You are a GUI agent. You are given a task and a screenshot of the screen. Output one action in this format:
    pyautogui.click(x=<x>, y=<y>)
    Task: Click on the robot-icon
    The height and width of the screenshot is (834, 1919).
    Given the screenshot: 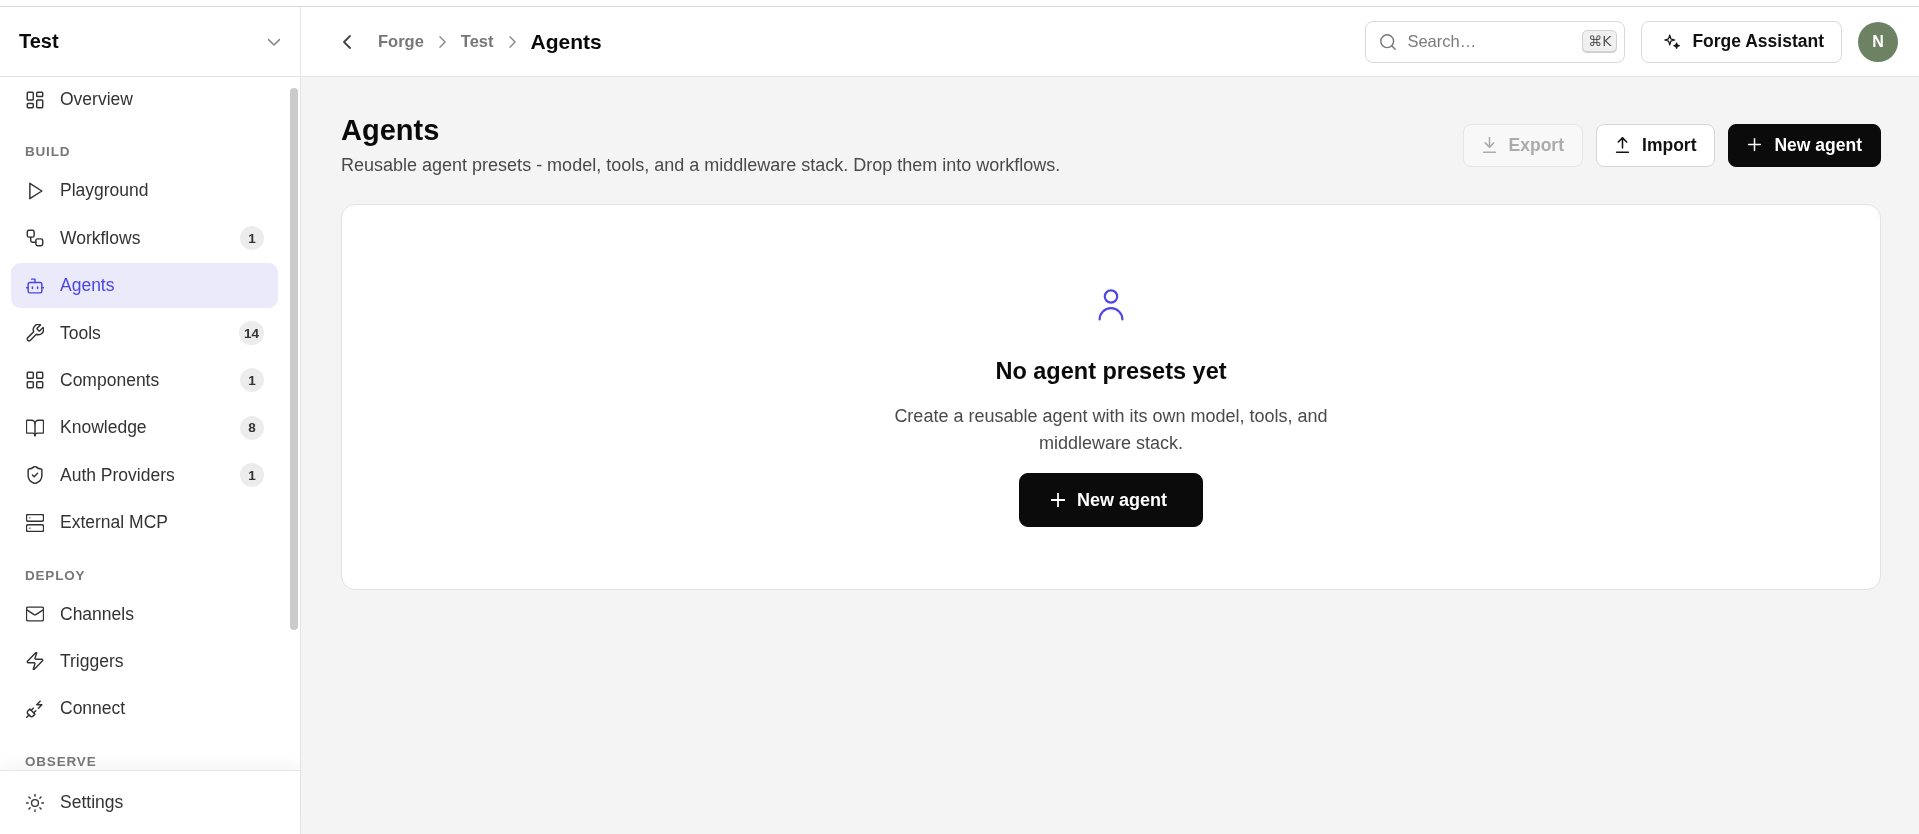 What is the action you would take?
    pyautogui.click(x=35, y=285)
    